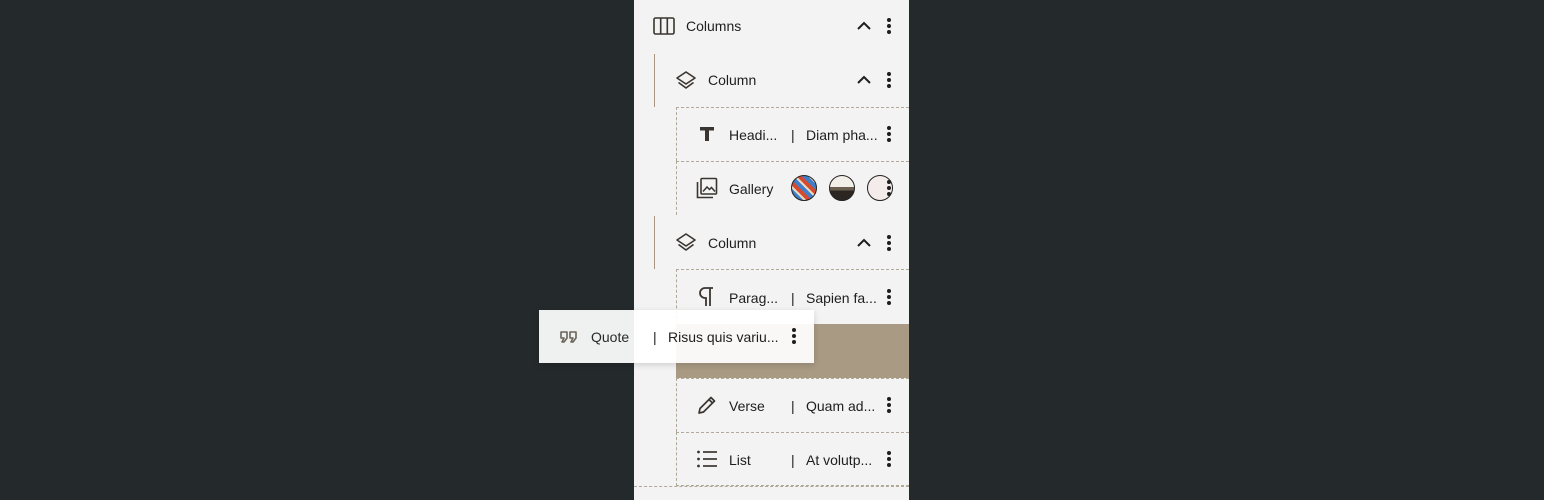 This screenshot has width=1544, height=500. I want to click on pencil-icon, so click(707, 405).